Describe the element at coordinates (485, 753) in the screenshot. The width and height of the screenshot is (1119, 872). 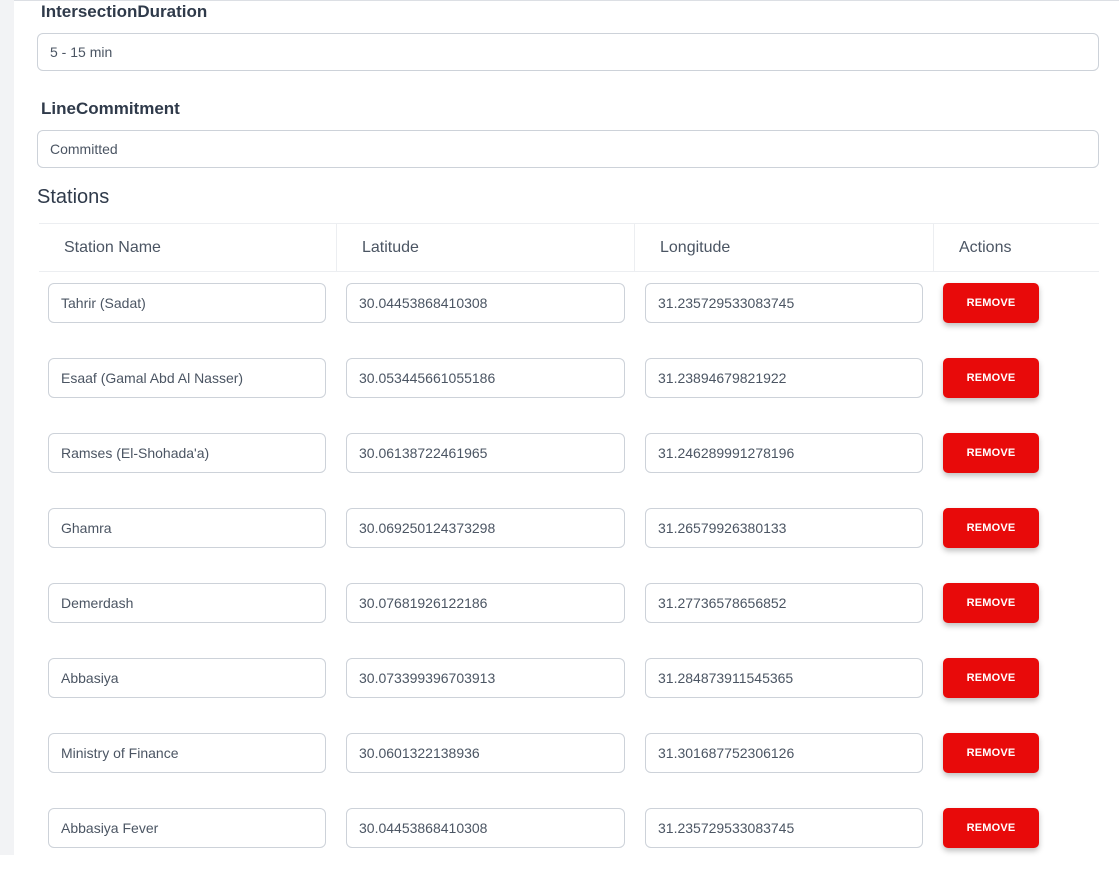
I see `latitude-input: 30.0601322138936` at that location.